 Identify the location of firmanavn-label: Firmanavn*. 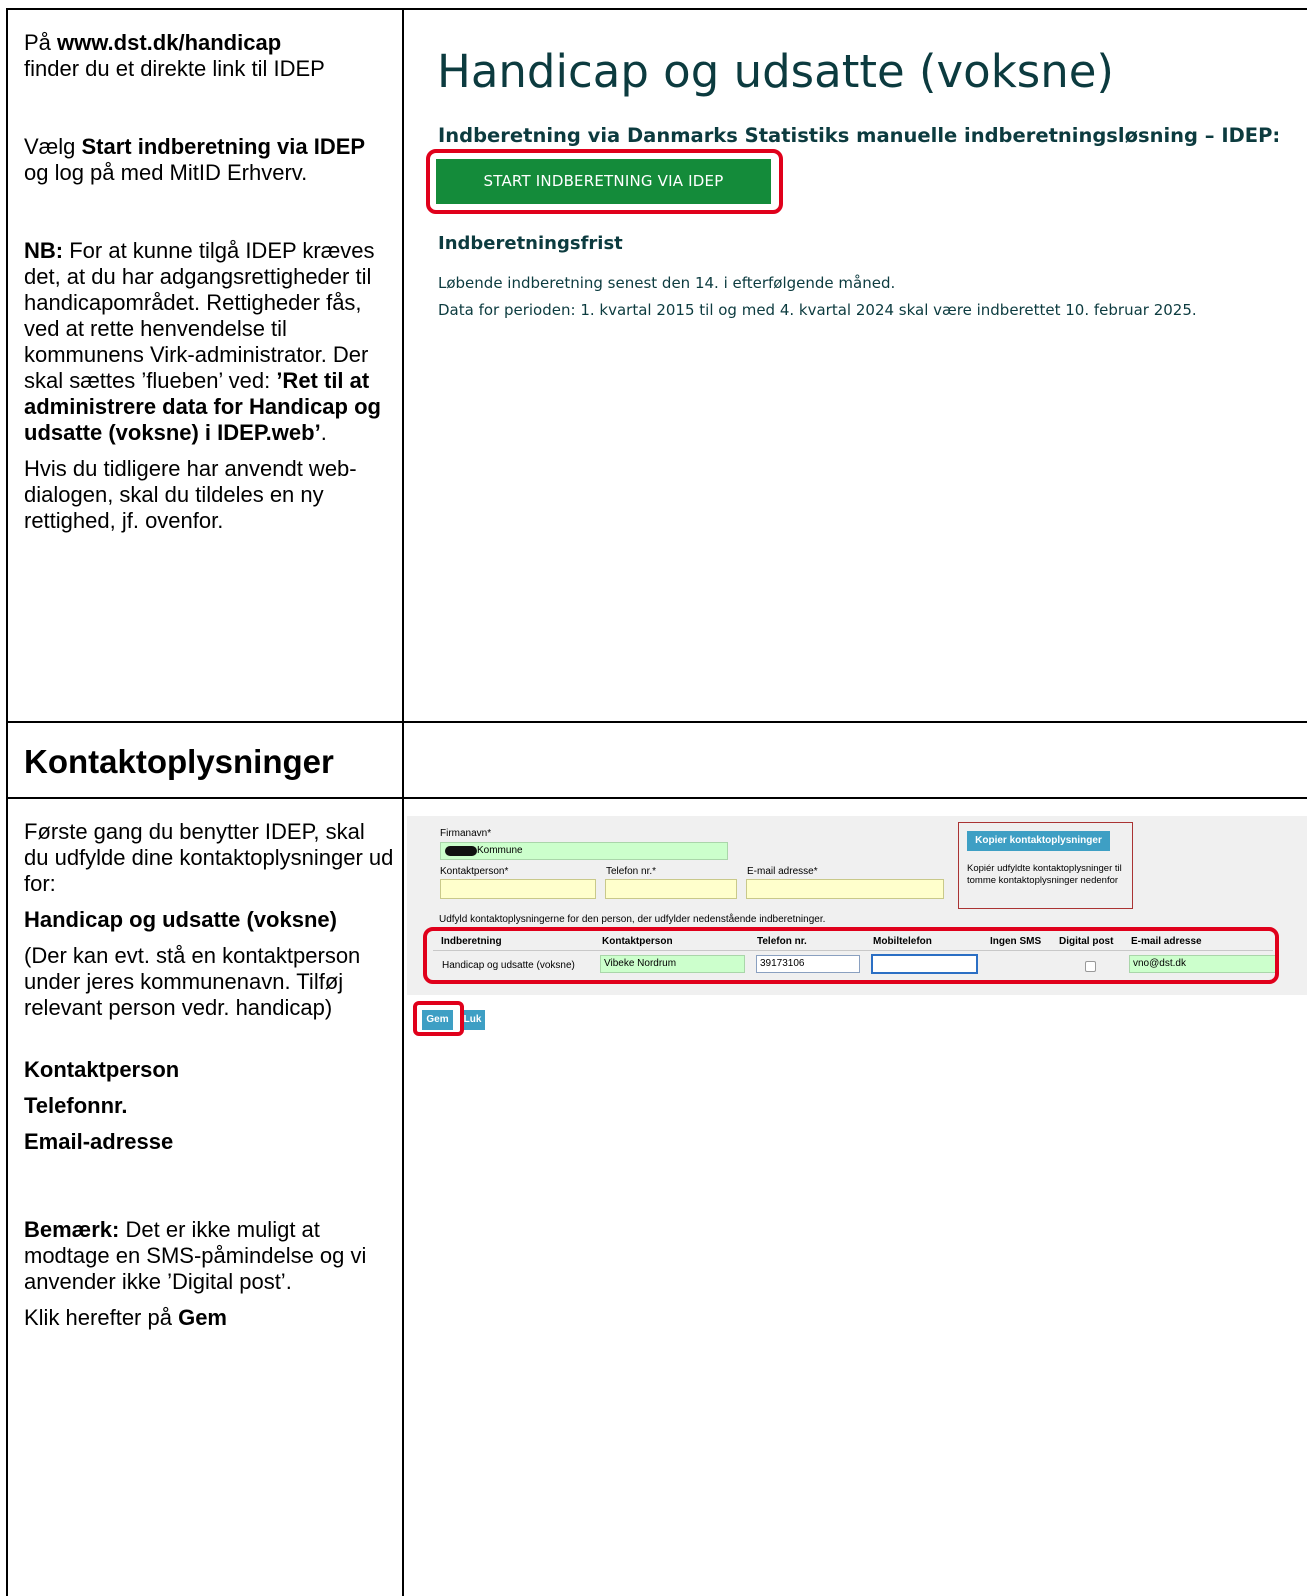
(466, 833).